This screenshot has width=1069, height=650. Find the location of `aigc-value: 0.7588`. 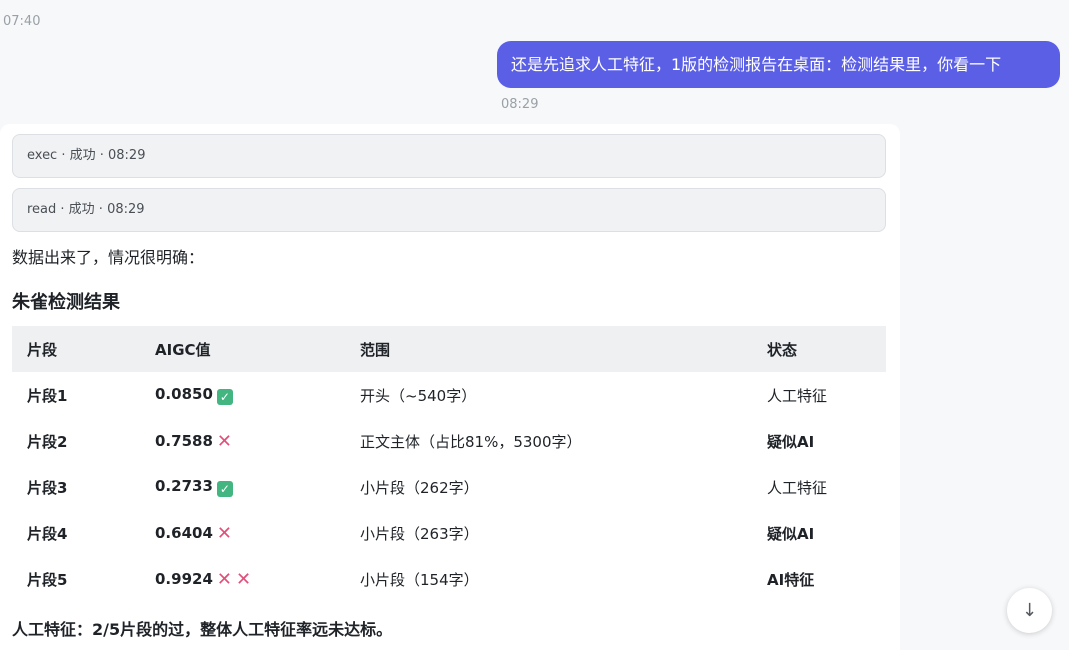

aigc-value: 0.7588 is located at coordinates (184, 440).